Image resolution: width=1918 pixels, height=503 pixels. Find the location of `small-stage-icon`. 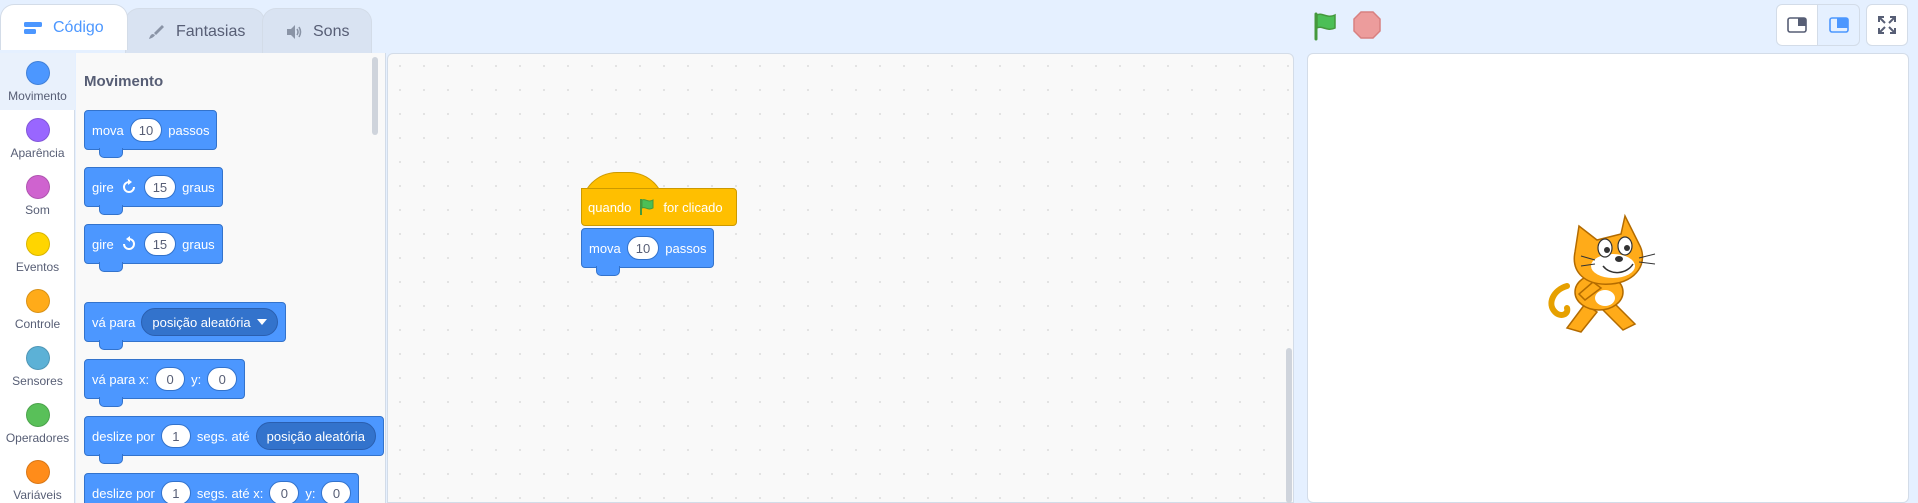

small-stage-icon is located at coordinates (1797, 25).